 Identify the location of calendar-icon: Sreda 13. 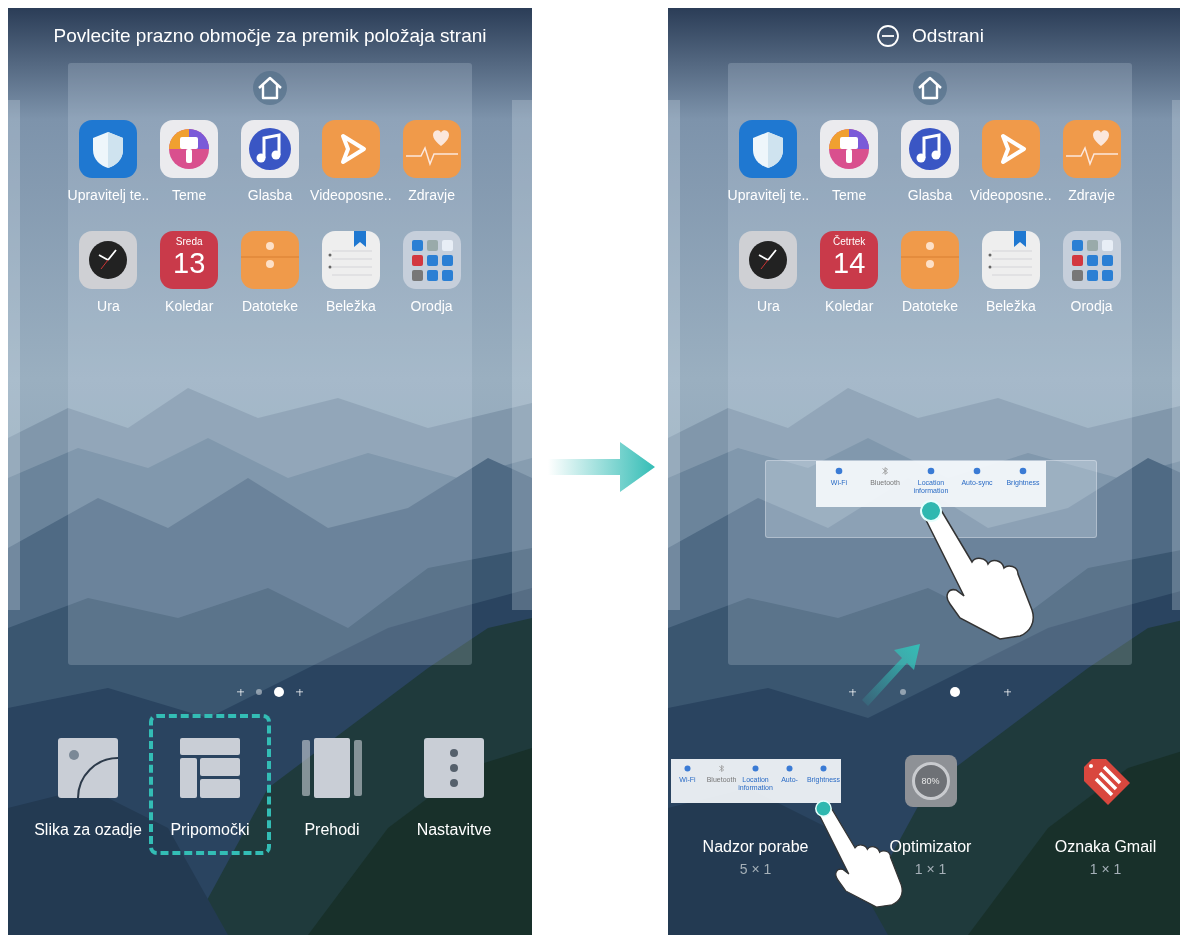
(189, 260).